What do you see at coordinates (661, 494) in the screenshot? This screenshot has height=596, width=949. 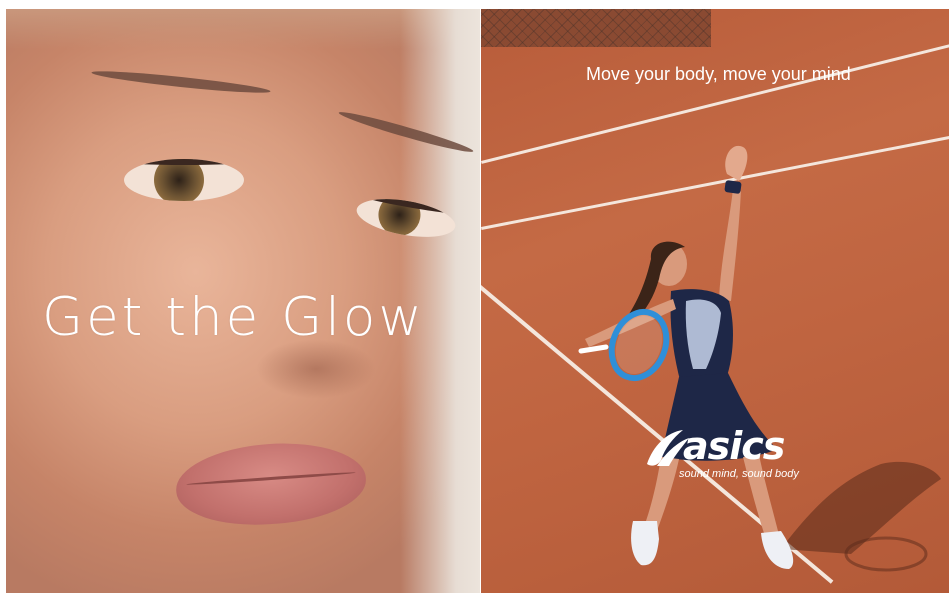 I see `left-leg` at bounding box center [661, 494].